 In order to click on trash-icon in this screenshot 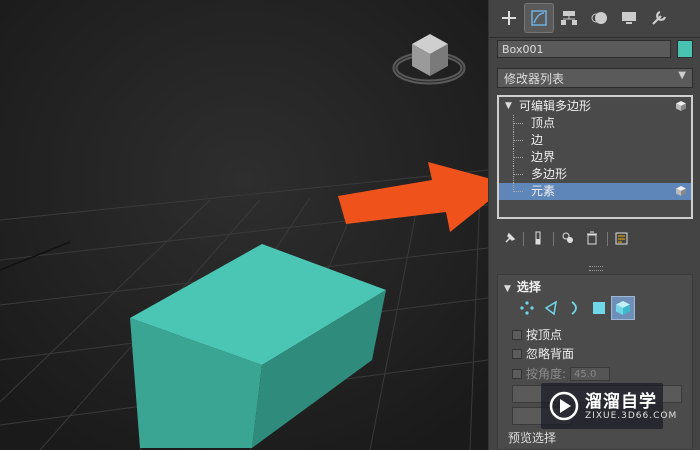, I will do `click(592, 238)`.